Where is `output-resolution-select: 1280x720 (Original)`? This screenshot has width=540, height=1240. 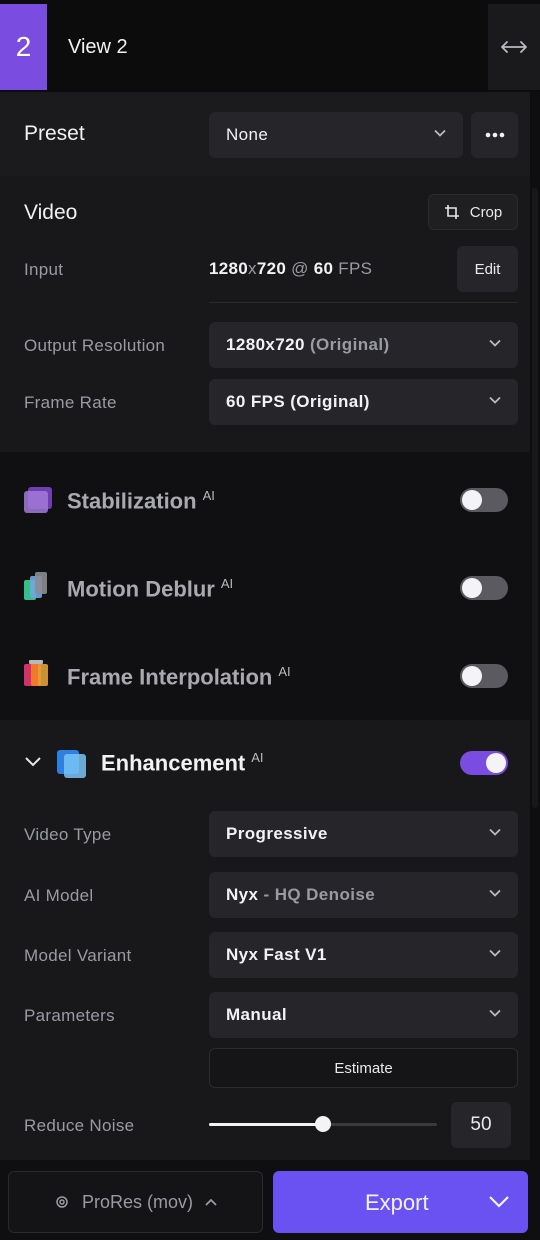
output-resolution-select: 1280x720 (Original) is located at coordinates (363, 345).